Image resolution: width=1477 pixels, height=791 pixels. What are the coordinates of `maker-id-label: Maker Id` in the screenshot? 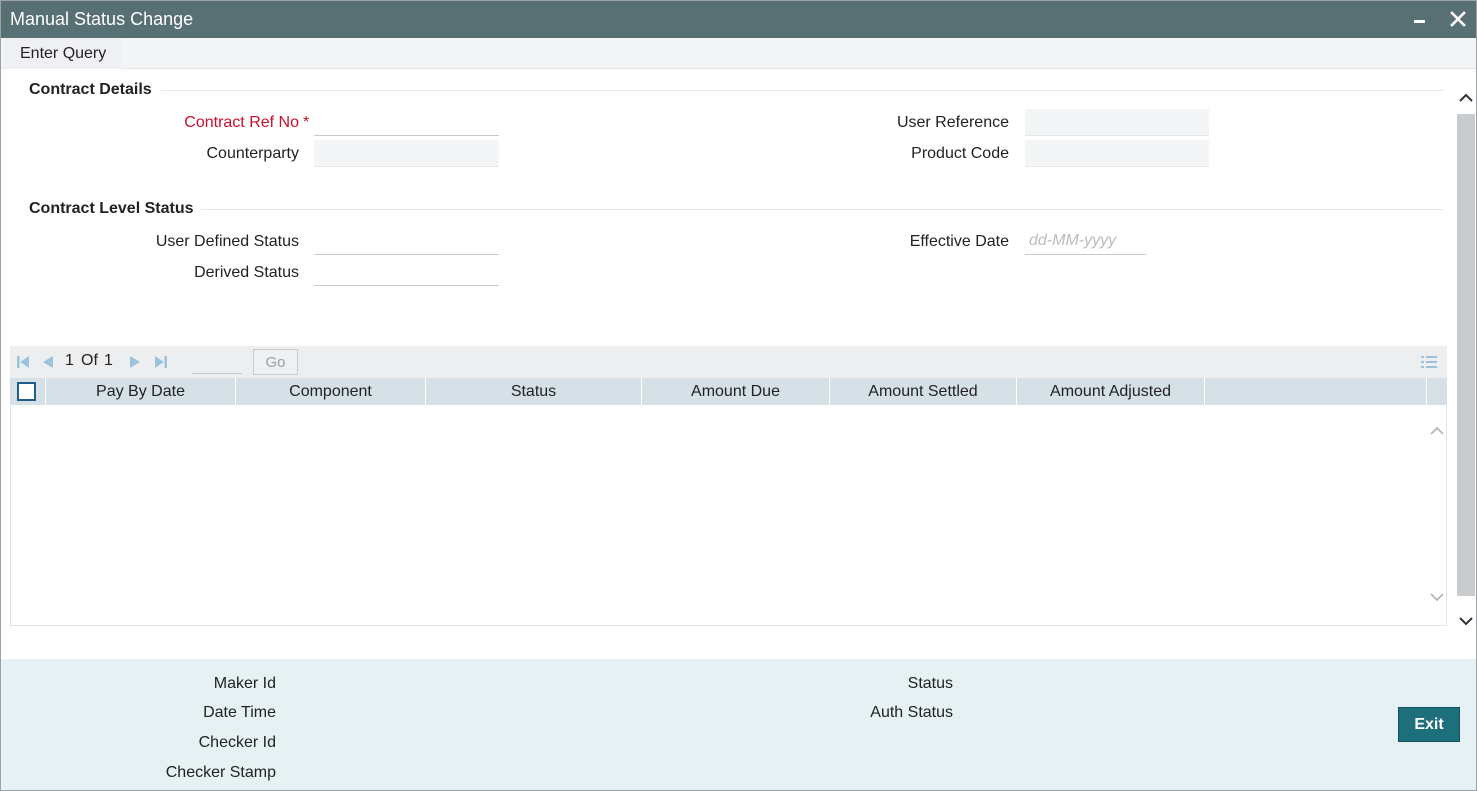 It's located at (244, 683).